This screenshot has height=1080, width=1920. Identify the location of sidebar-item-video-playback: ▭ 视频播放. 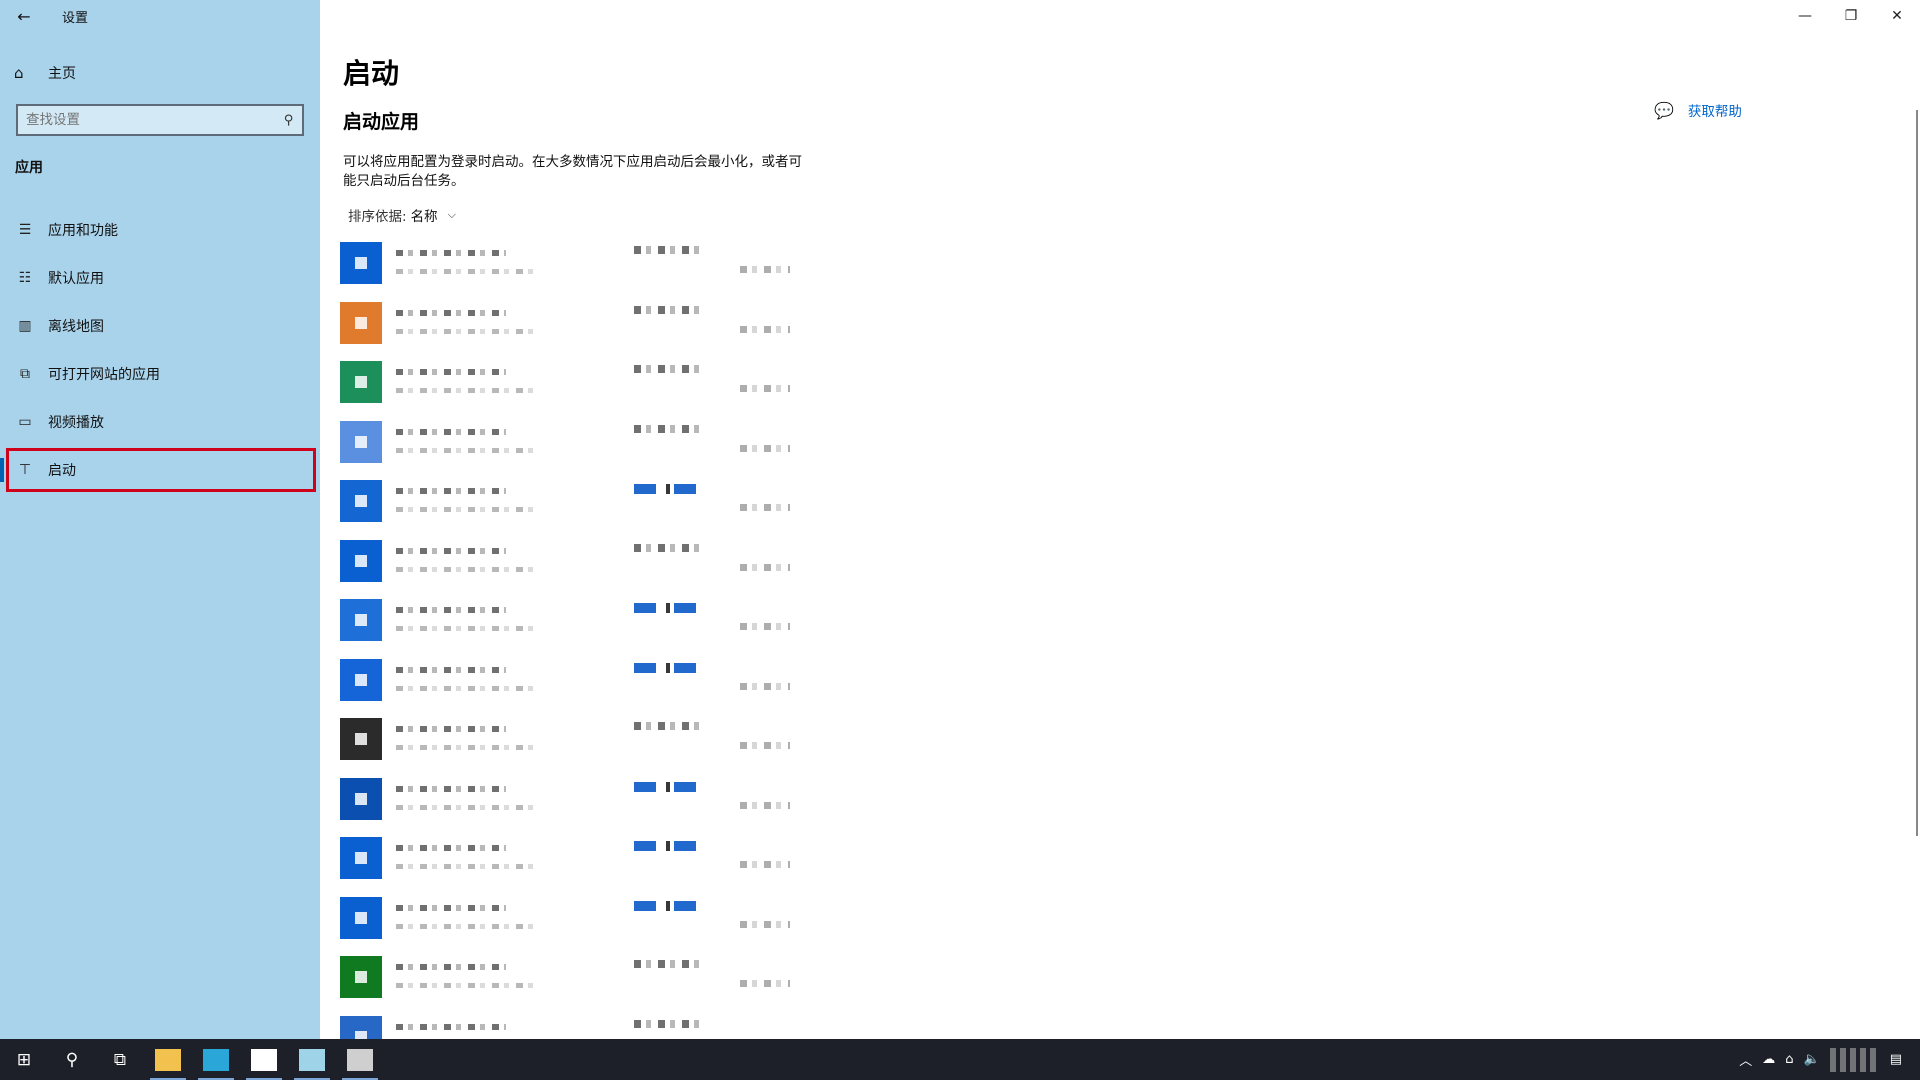
(160, 422).